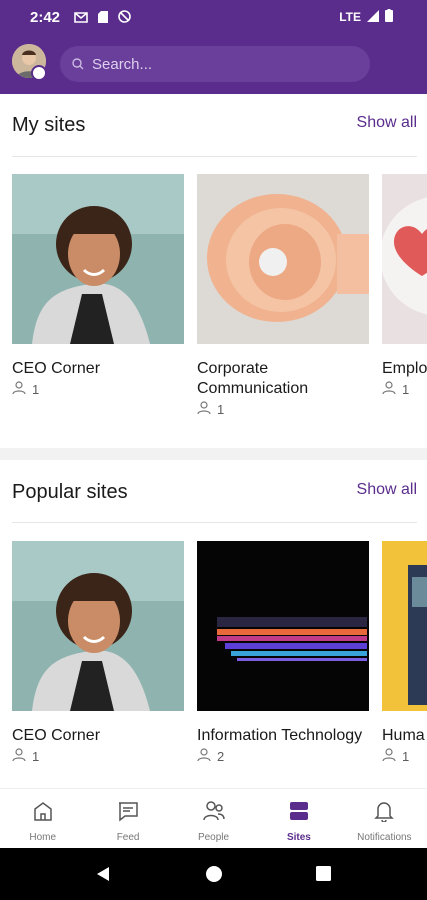 This screenshot has width=427, height=900. Describe the element at coordinates (366, 17) in the screenshot. I see `system-status: LTE` at that location.